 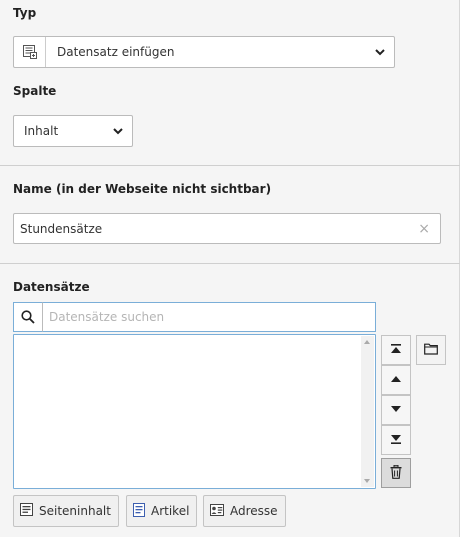 I want to click on listbox-scrollbar, so click(x=367, y=411).